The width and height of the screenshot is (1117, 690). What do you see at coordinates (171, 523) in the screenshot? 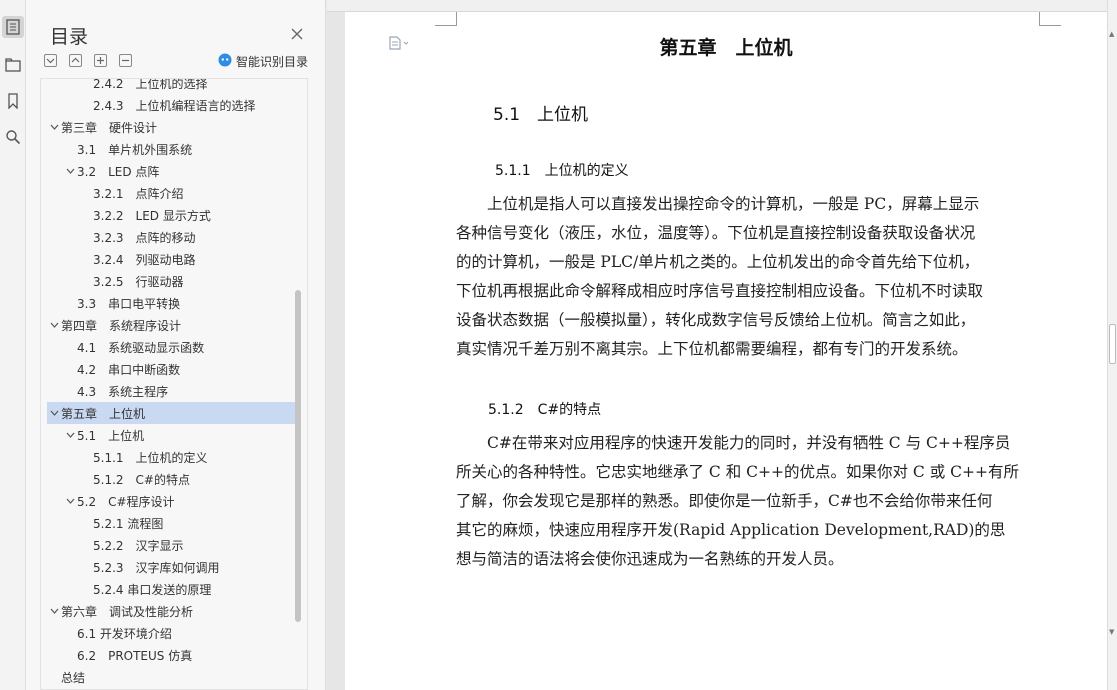
I see `toc-item: 5.2.1 流程图` at bounding box center [171, 523].